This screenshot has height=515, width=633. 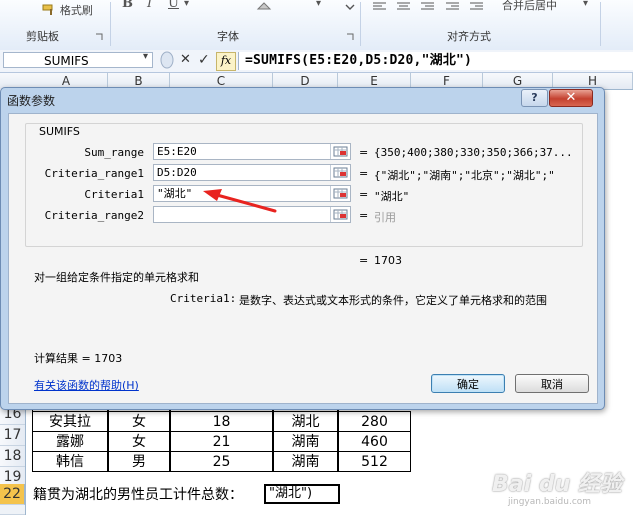 I want to click on calc-result: 计算结果 = 1703, so click(x=78, y=358).